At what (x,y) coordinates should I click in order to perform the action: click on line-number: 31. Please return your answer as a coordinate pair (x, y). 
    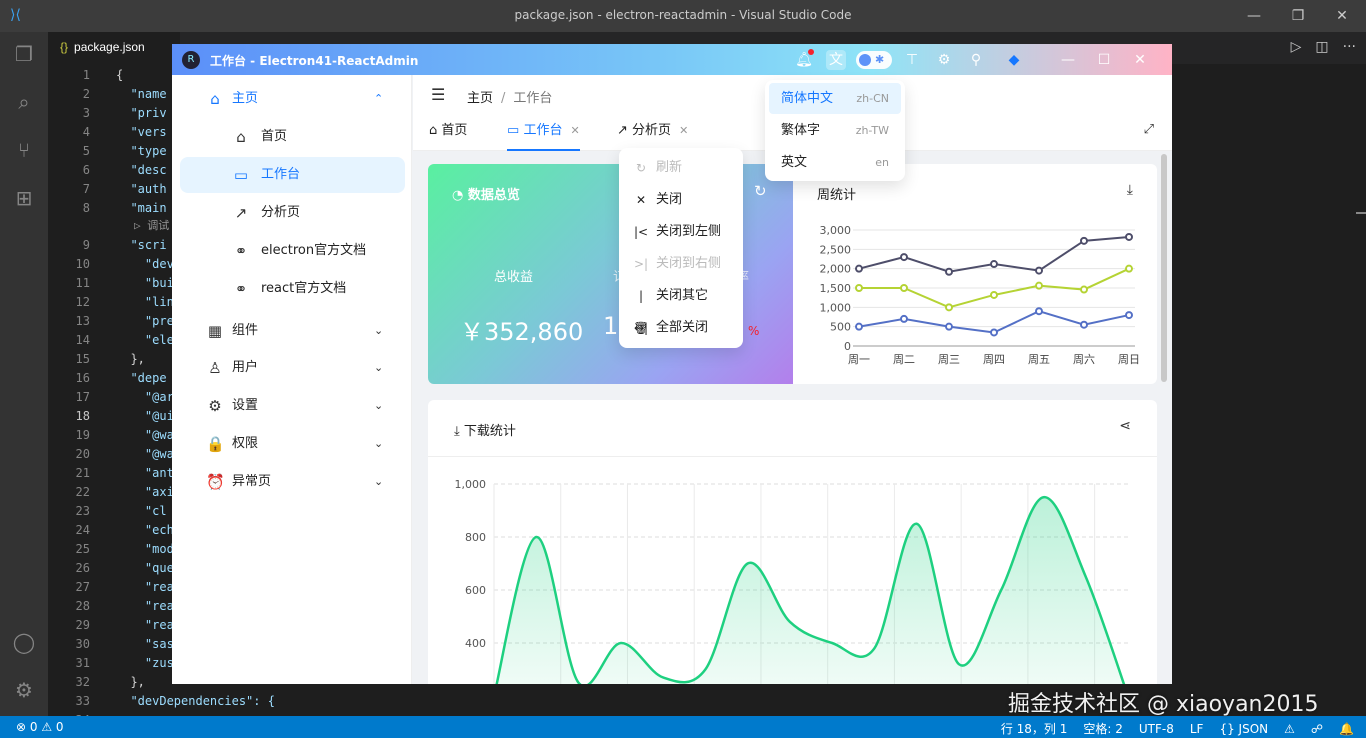
    Looking at the image, I should click on (82, 663).